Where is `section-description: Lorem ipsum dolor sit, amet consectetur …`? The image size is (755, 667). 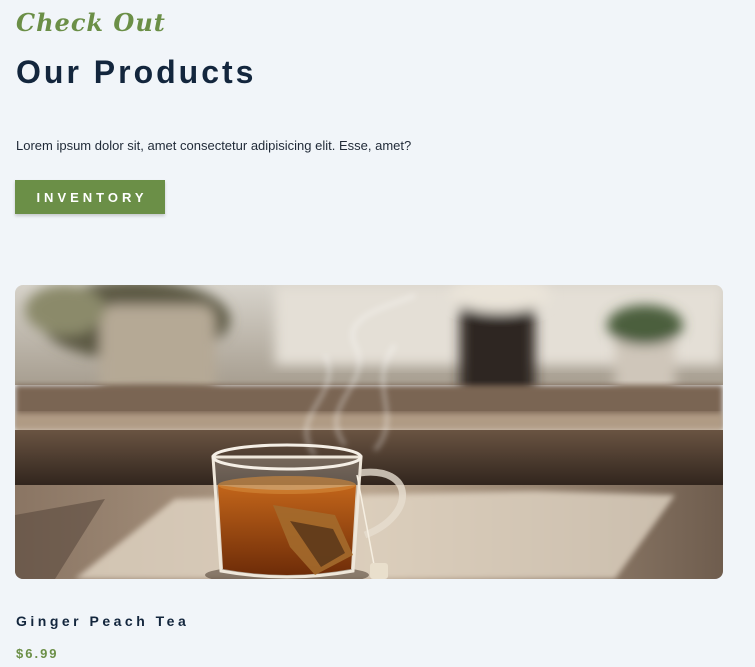
section-description: Lorem ipsum dolor sit, amet consectetur … is located at coordinates (214, 145).